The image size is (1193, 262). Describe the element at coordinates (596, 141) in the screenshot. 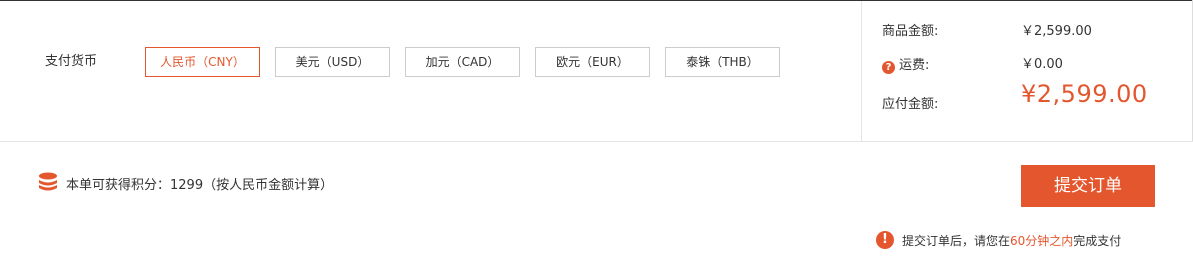

I see `section-divider` at that location.